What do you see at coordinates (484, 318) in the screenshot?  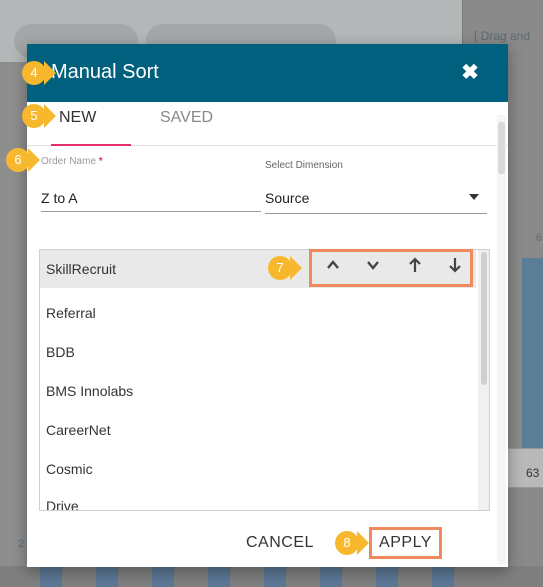 I see `list-scrollbar-thumb` at bounding box center [484, 318].